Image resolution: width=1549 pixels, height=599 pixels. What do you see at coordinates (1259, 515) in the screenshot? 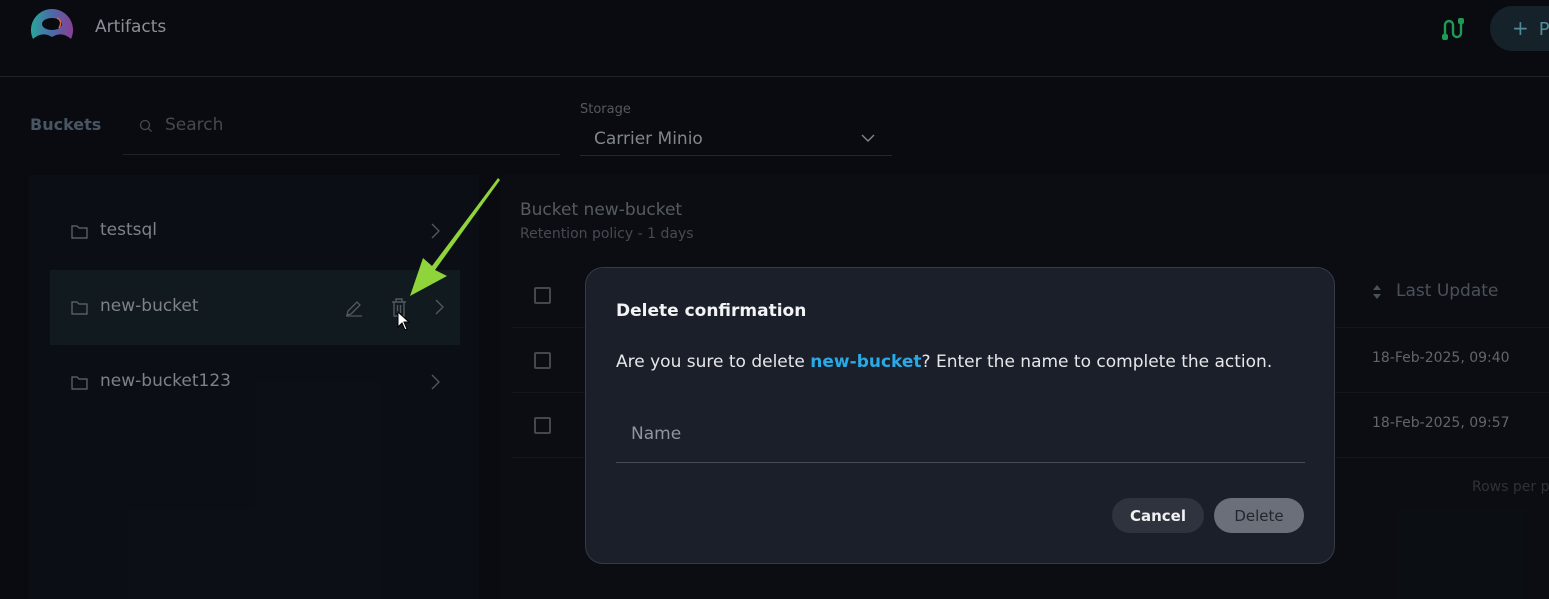
I see `delete-button: Delete` at bounding box center [1259, 515].